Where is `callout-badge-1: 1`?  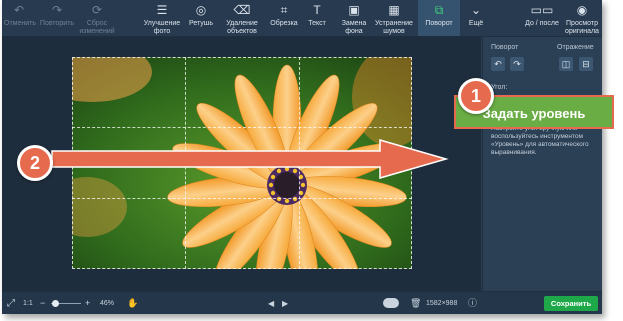 callout-badge-1: 1 is located at coordinates (476, 96).